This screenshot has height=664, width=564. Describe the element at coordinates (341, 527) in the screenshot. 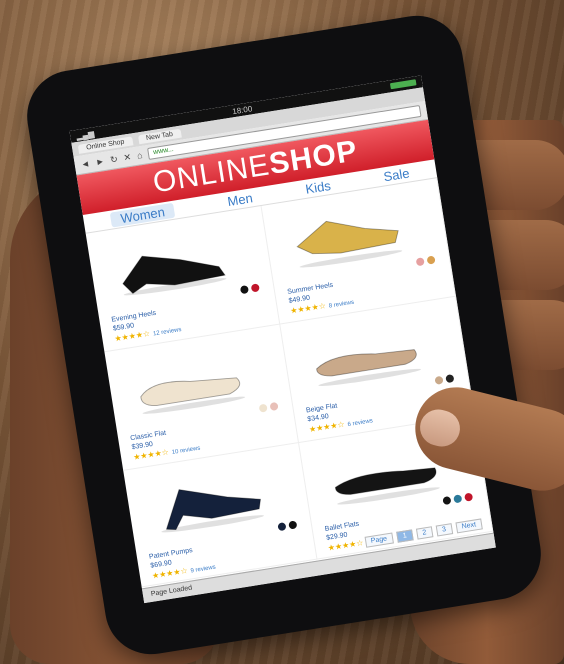

I see `product-name: Ballet Flats` at that location.